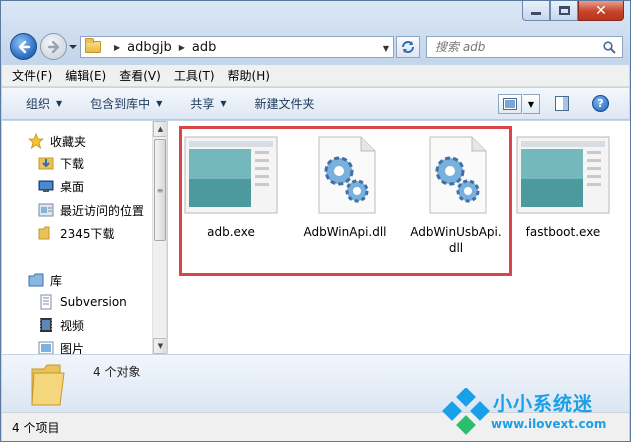 Image resolution: width=631 pixels, height=442 pixels. I want to click on refresh-button, so click(408, 47).